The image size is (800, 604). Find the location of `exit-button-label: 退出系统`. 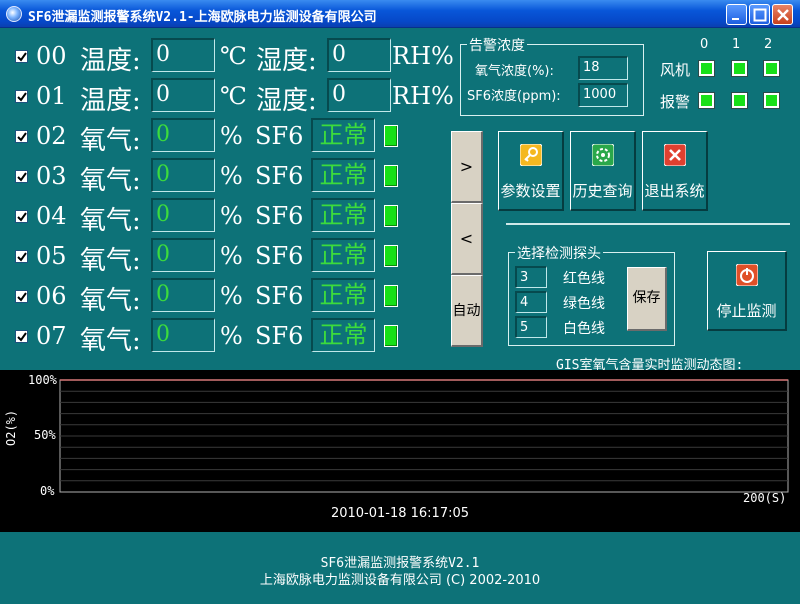

exit-button-label: 退出系统 is located at coordinates (674, 191).